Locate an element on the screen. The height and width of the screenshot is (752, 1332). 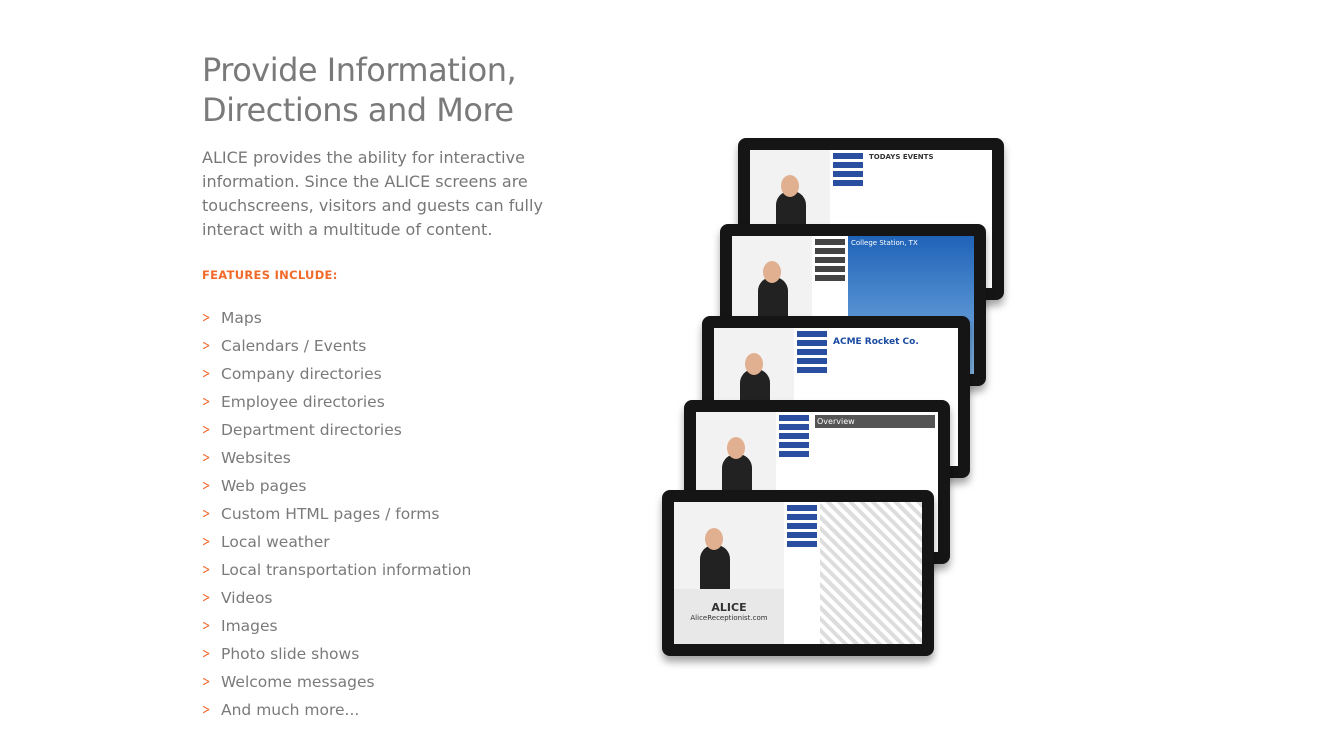
feature-item: > Company directories is located at coordinates (382, 374).